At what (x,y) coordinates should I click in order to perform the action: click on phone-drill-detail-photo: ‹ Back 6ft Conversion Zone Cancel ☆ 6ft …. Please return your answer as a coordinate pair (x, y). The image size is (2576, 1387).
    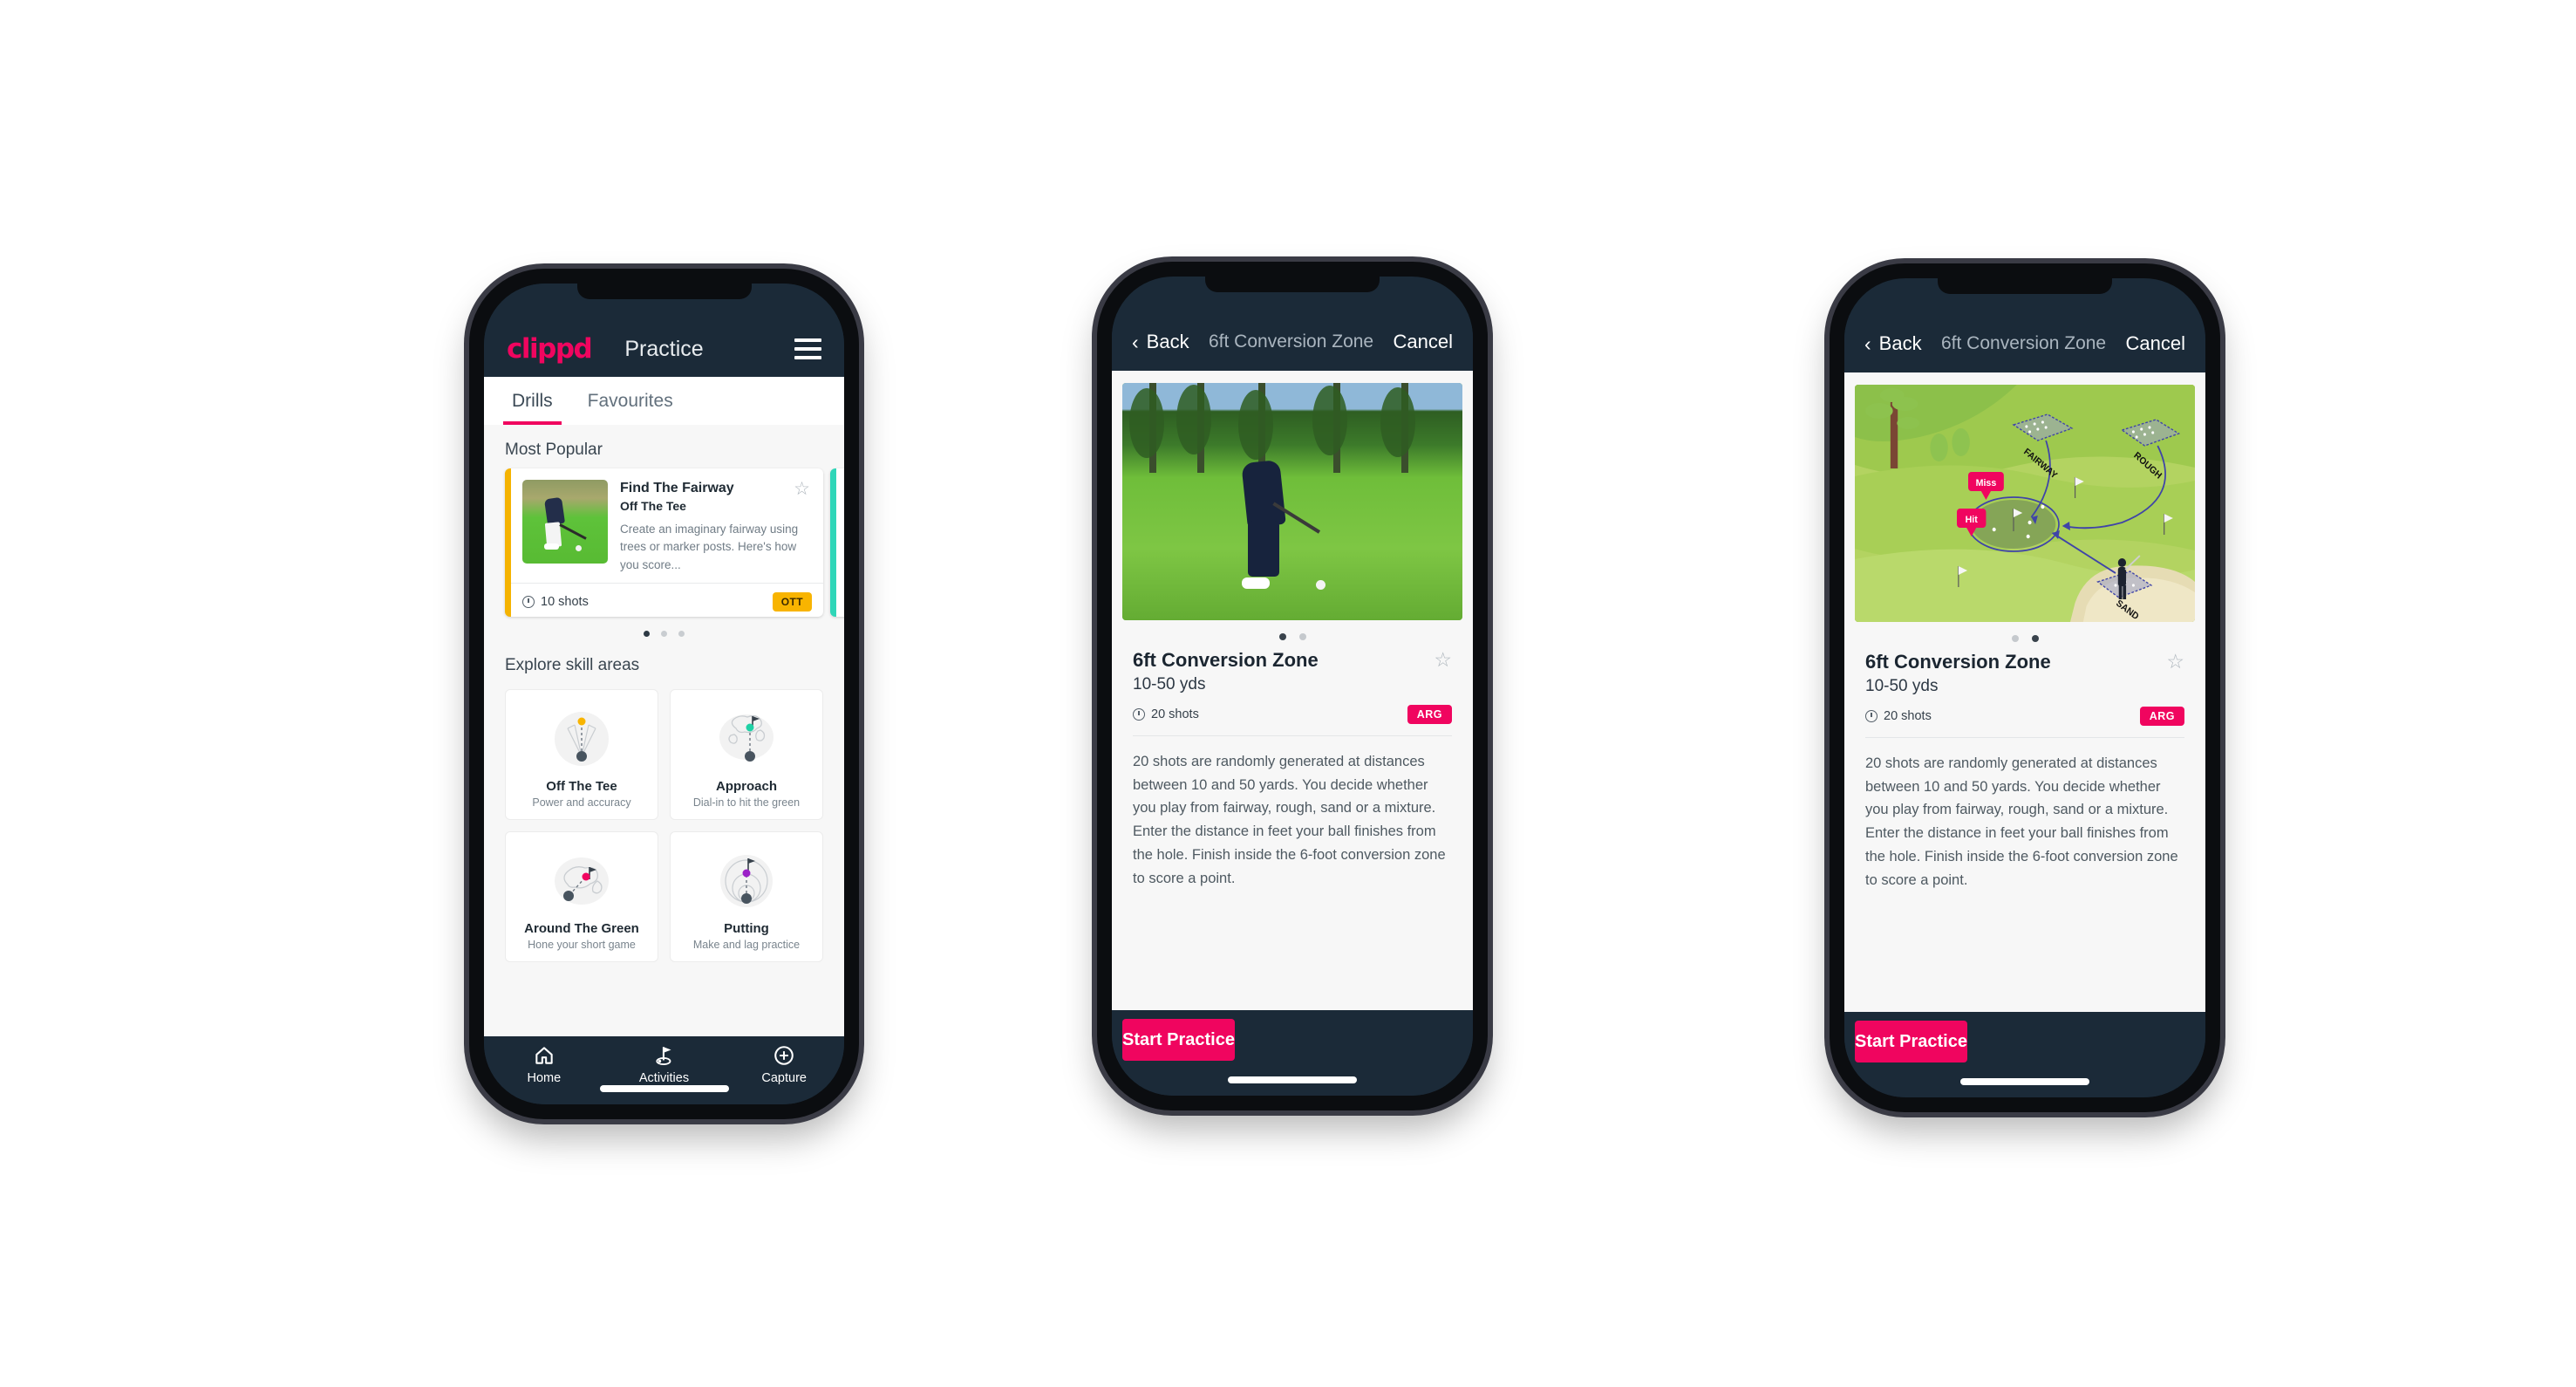
    Looking at the image, I should click on (1293, 686).